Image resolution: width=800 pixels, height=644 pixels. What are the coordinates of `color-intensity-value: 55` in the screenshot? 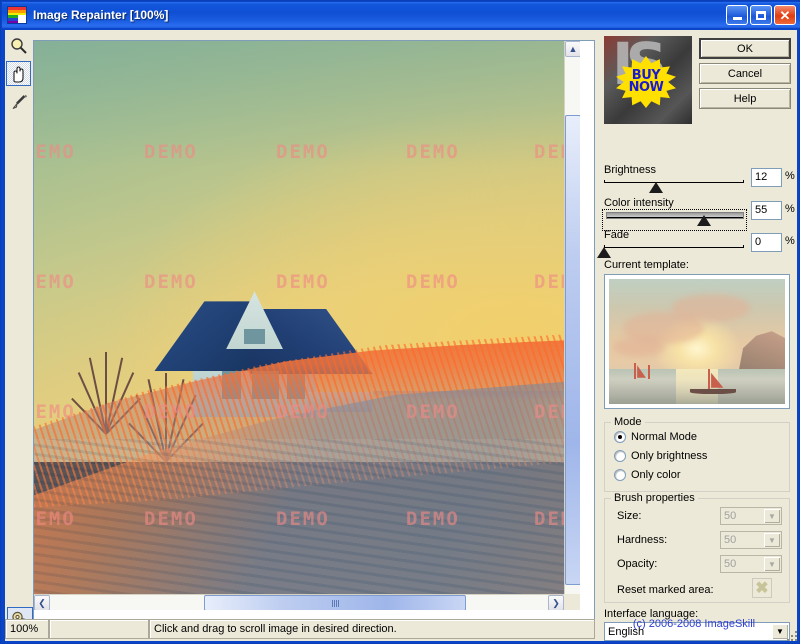 It's located at (766, 210).